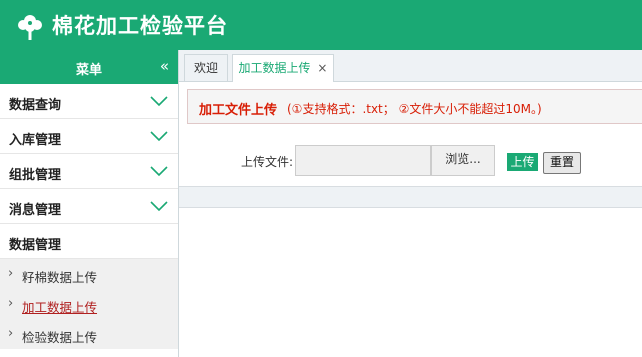  What do you see at coordinates (60, 307) in the screenshot?
I see `sidebar-subitem-label: 加工数据上传` at bounding box center [60, 307].